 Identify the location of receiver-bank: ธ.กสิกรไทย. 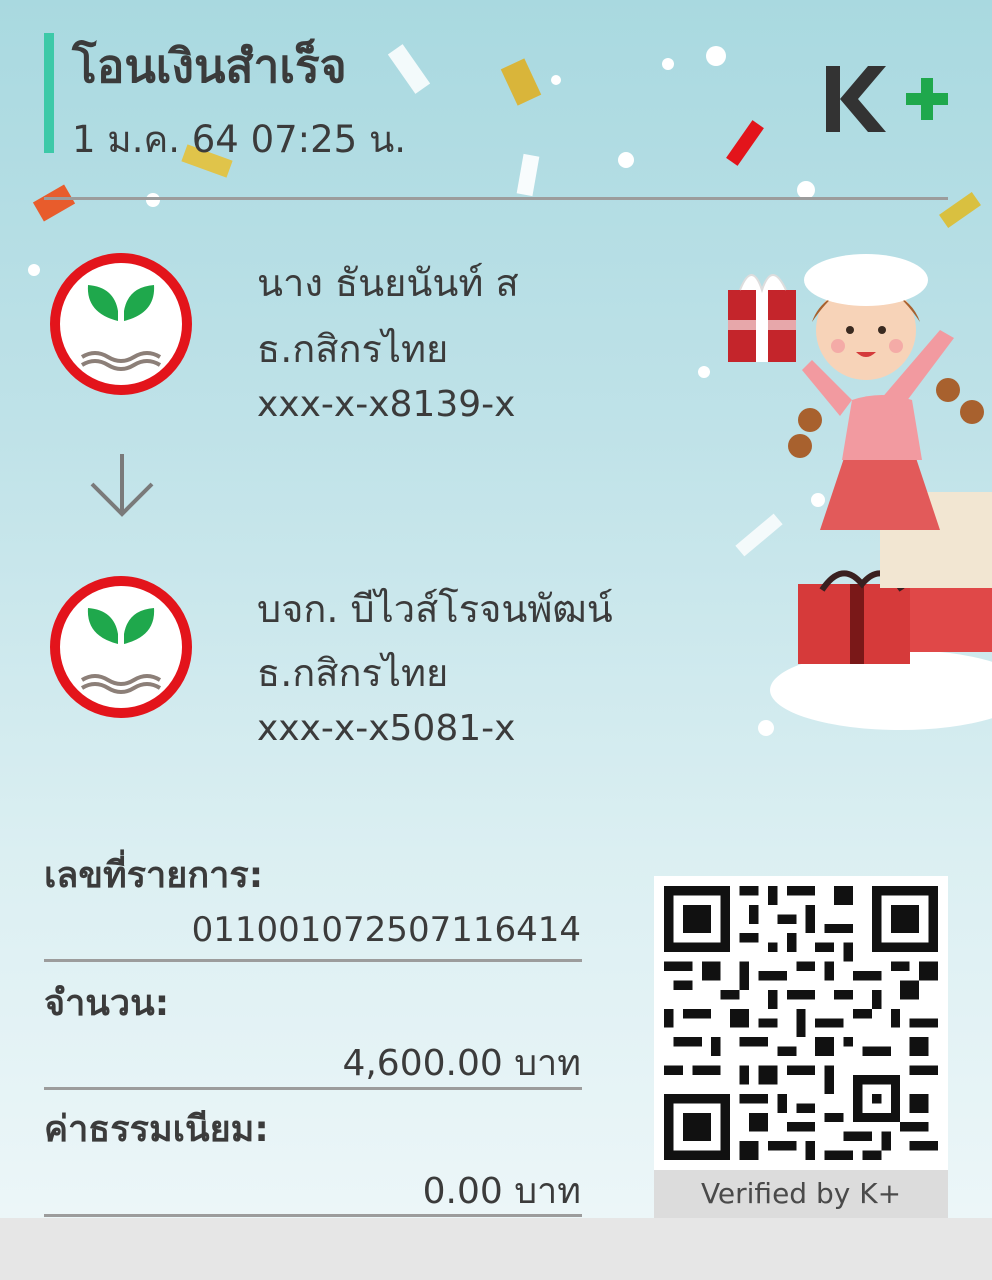
(353, 673).